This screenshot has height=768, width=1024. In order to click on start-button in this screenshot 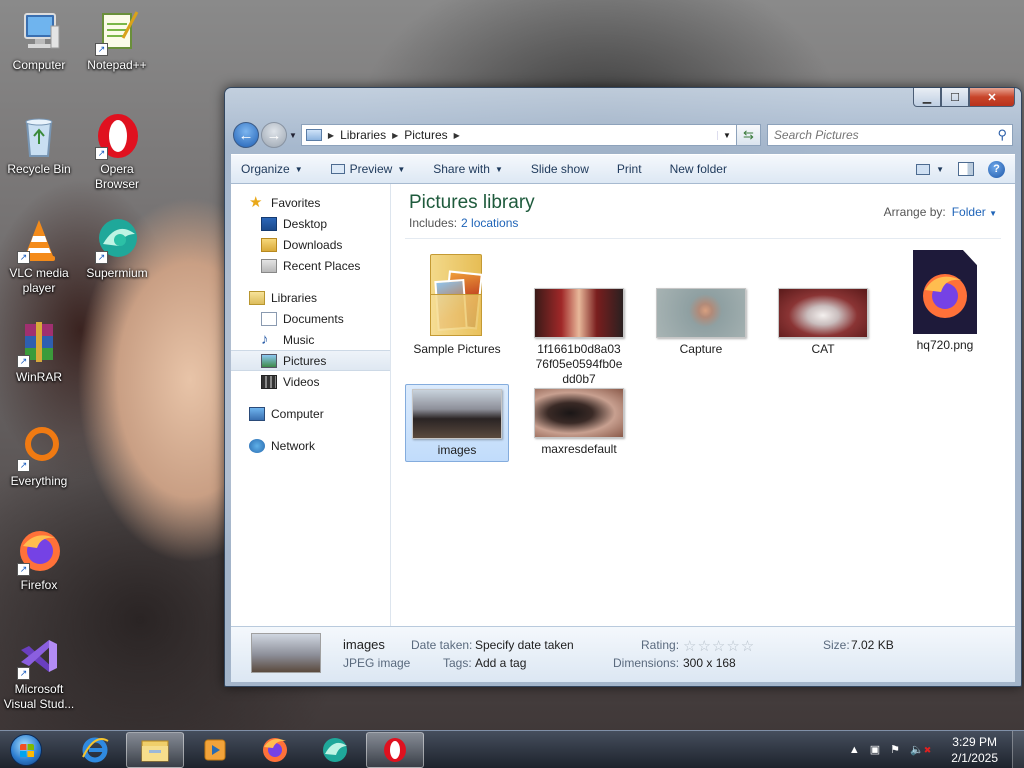, I will do `click(26, 750)`.